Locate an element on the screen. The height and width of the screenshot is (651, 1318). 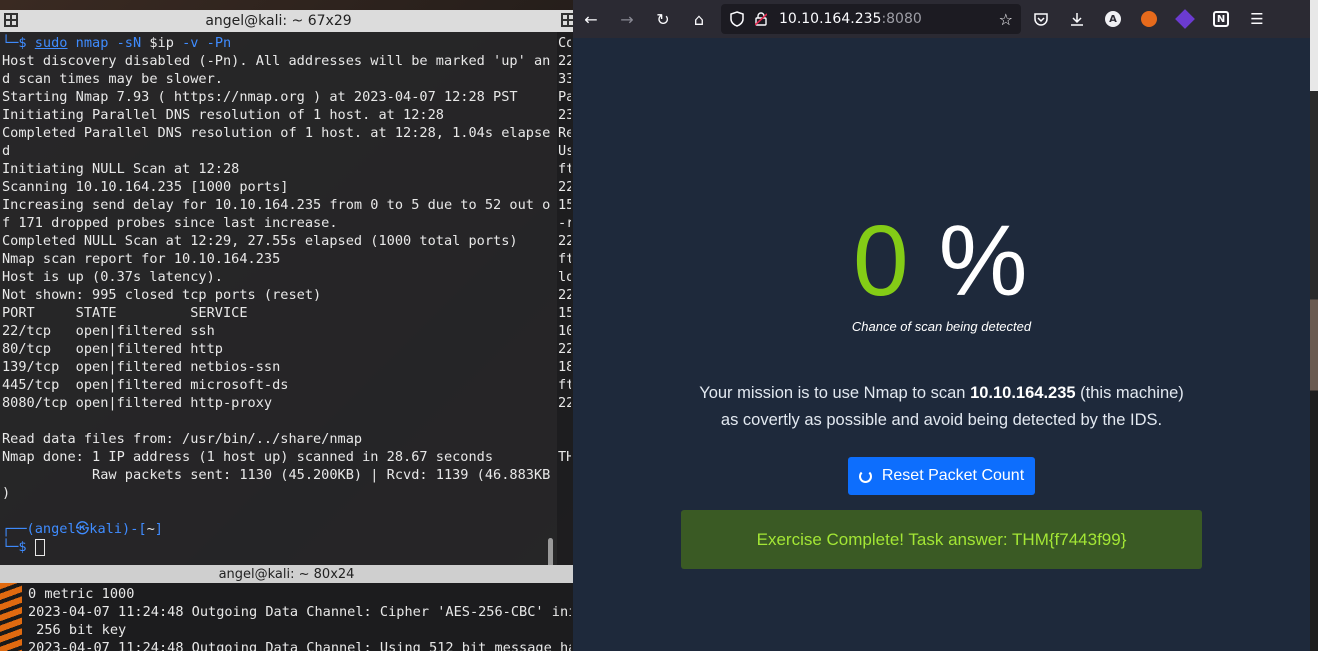
browser-toolbar: ← → ↻ ⌂ 10.10.164.235:8080 ☆ A N ☰ is located at coordinates (941, 19).